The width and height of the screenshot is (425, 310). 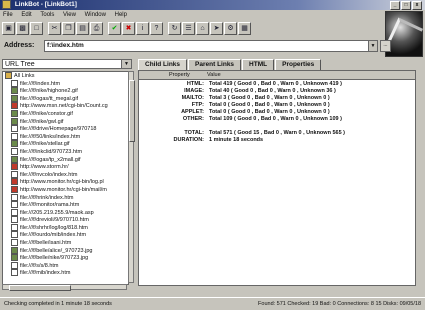 I want to click on tree-item: http://www.monitor.hr/cgi-bin/log.pl, so click(x=65, y=182).